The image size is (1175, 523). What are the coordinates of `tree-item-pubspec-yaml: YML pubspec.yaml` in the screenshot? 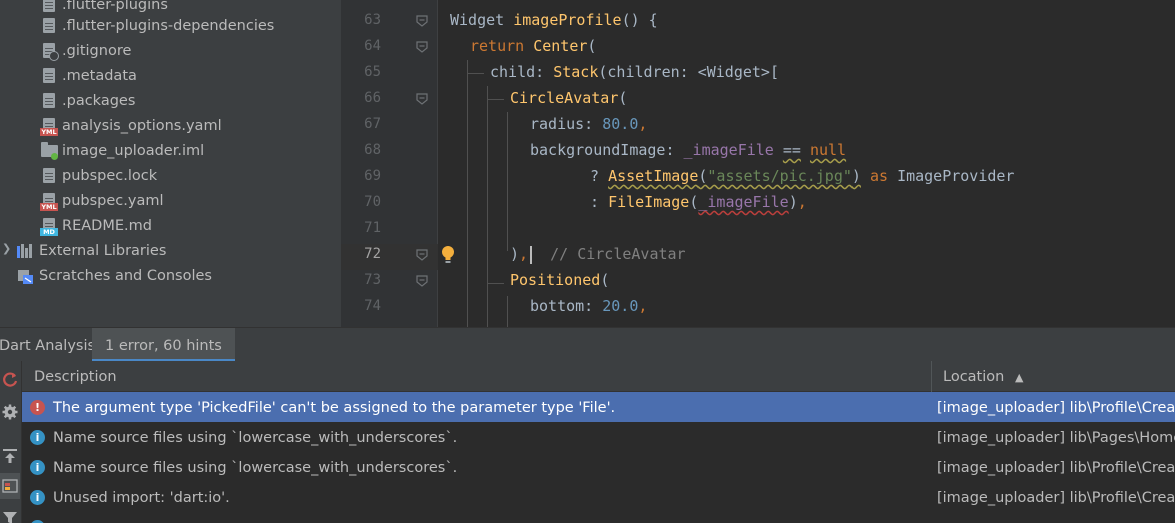 It's located at (101, 200).